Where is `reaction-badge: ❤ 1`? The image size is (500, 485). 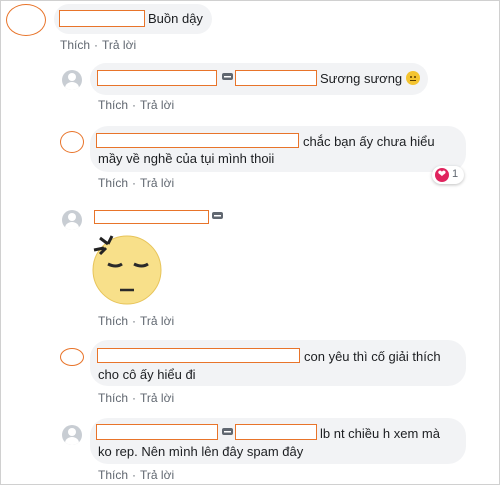
reaction-badge: ❤ 1 is located at coordinates (448, 175).